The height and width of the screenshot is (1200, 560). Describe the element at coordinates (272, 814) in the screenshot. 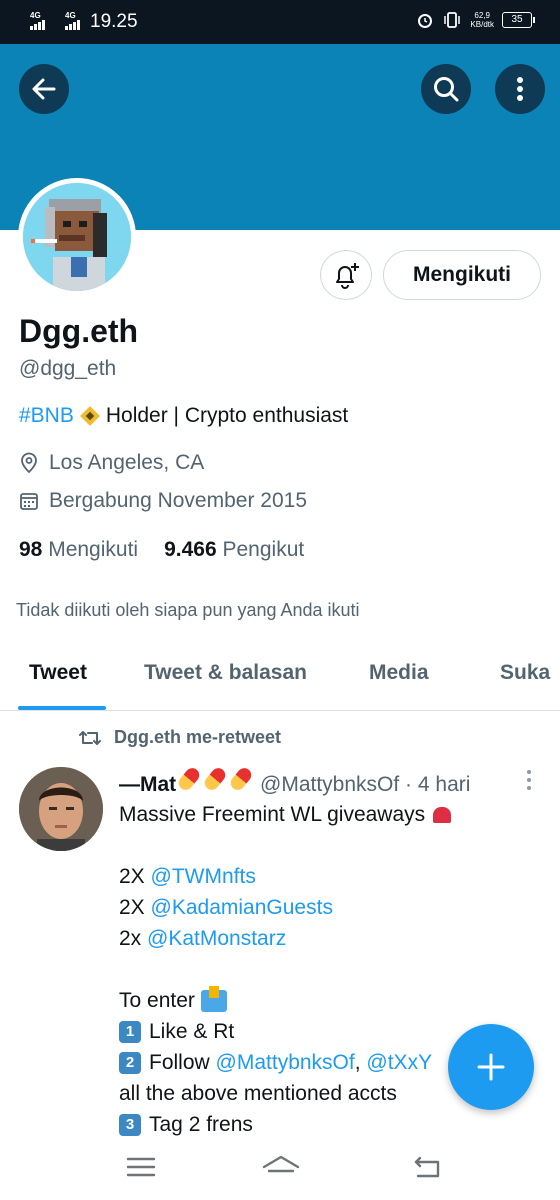

I see `tweet-line-text: Massive Freemint WL giveaways` at that location.